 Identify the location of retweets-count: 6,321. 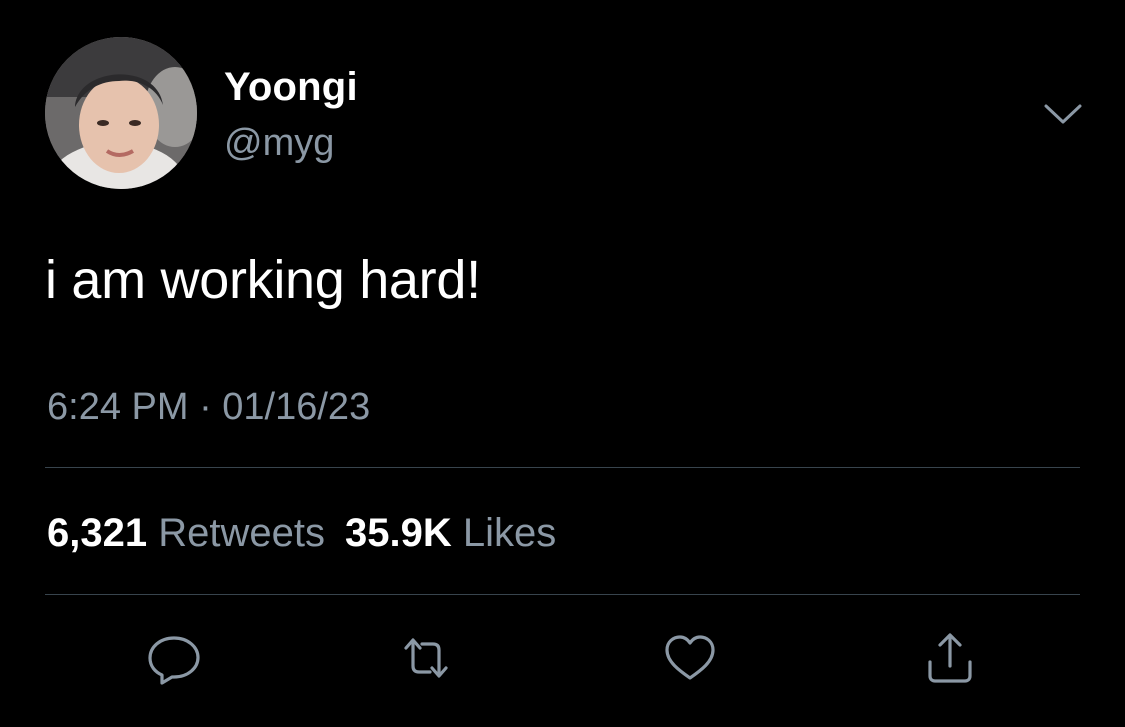
(97, 533).